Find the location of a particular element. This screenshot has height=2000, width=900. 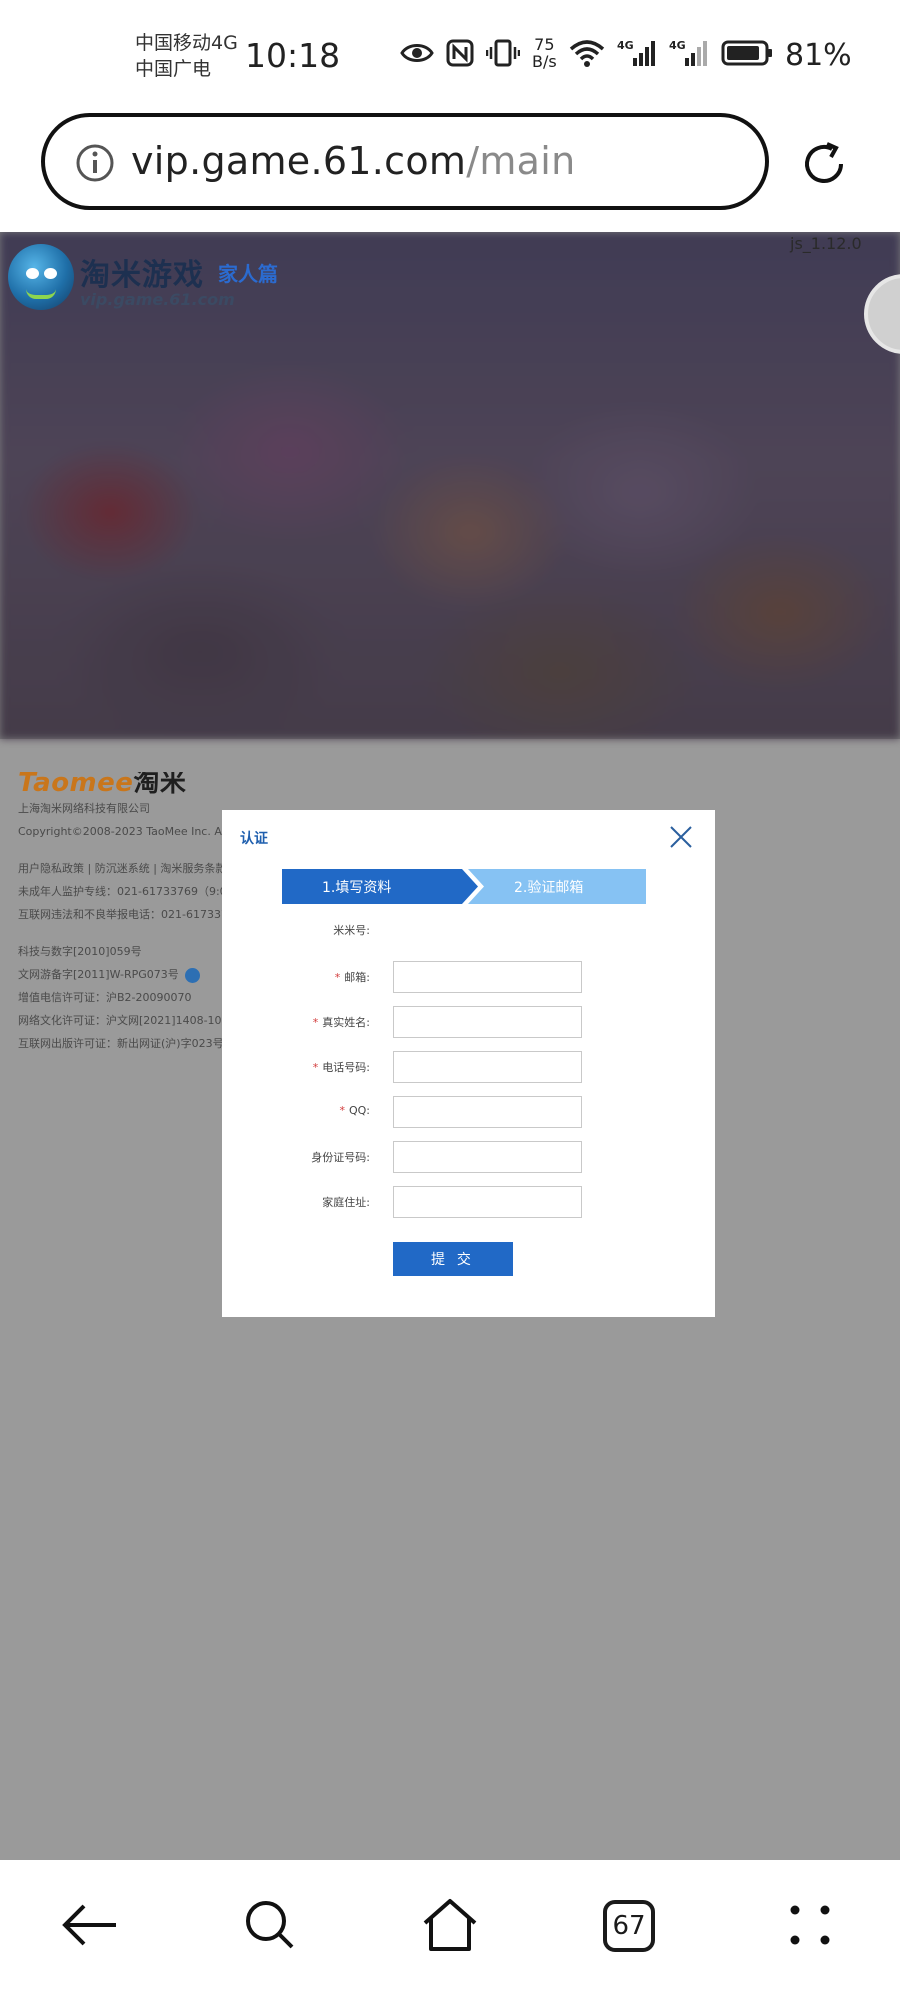

field-label-text: 邮箱: is located at coordinates (357, 977).